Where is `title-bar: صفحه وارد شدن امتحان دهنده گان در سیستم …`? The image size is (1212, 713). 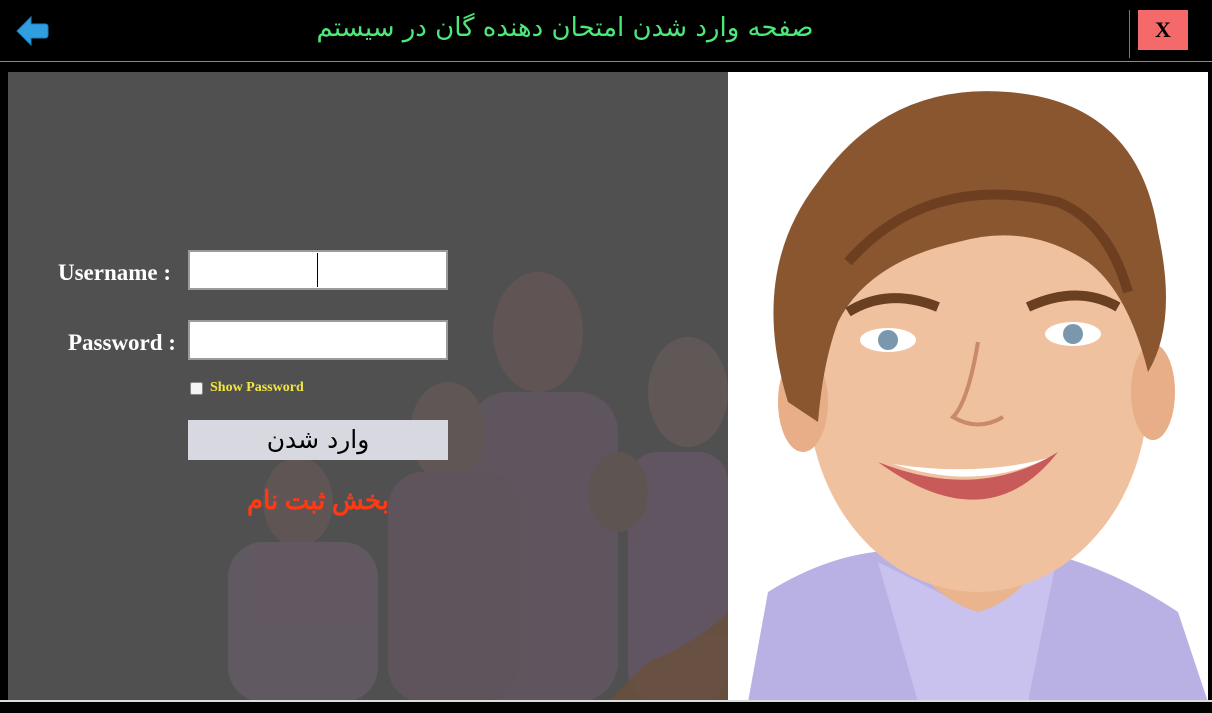 title-bar: صفحه وارد شدن امتحان دهنده گان در سیستم … is located at coordinates (606, 31).